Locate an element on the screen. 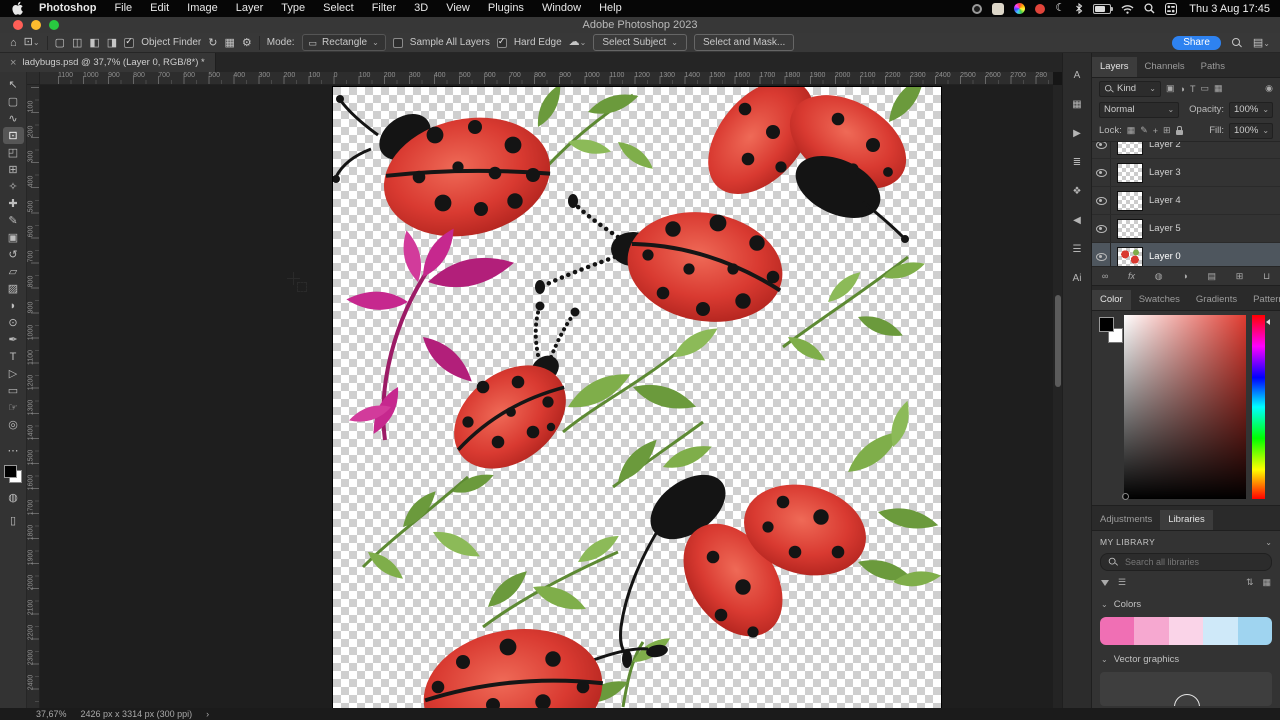  close-icon: × is located at coordinates (13, 63).